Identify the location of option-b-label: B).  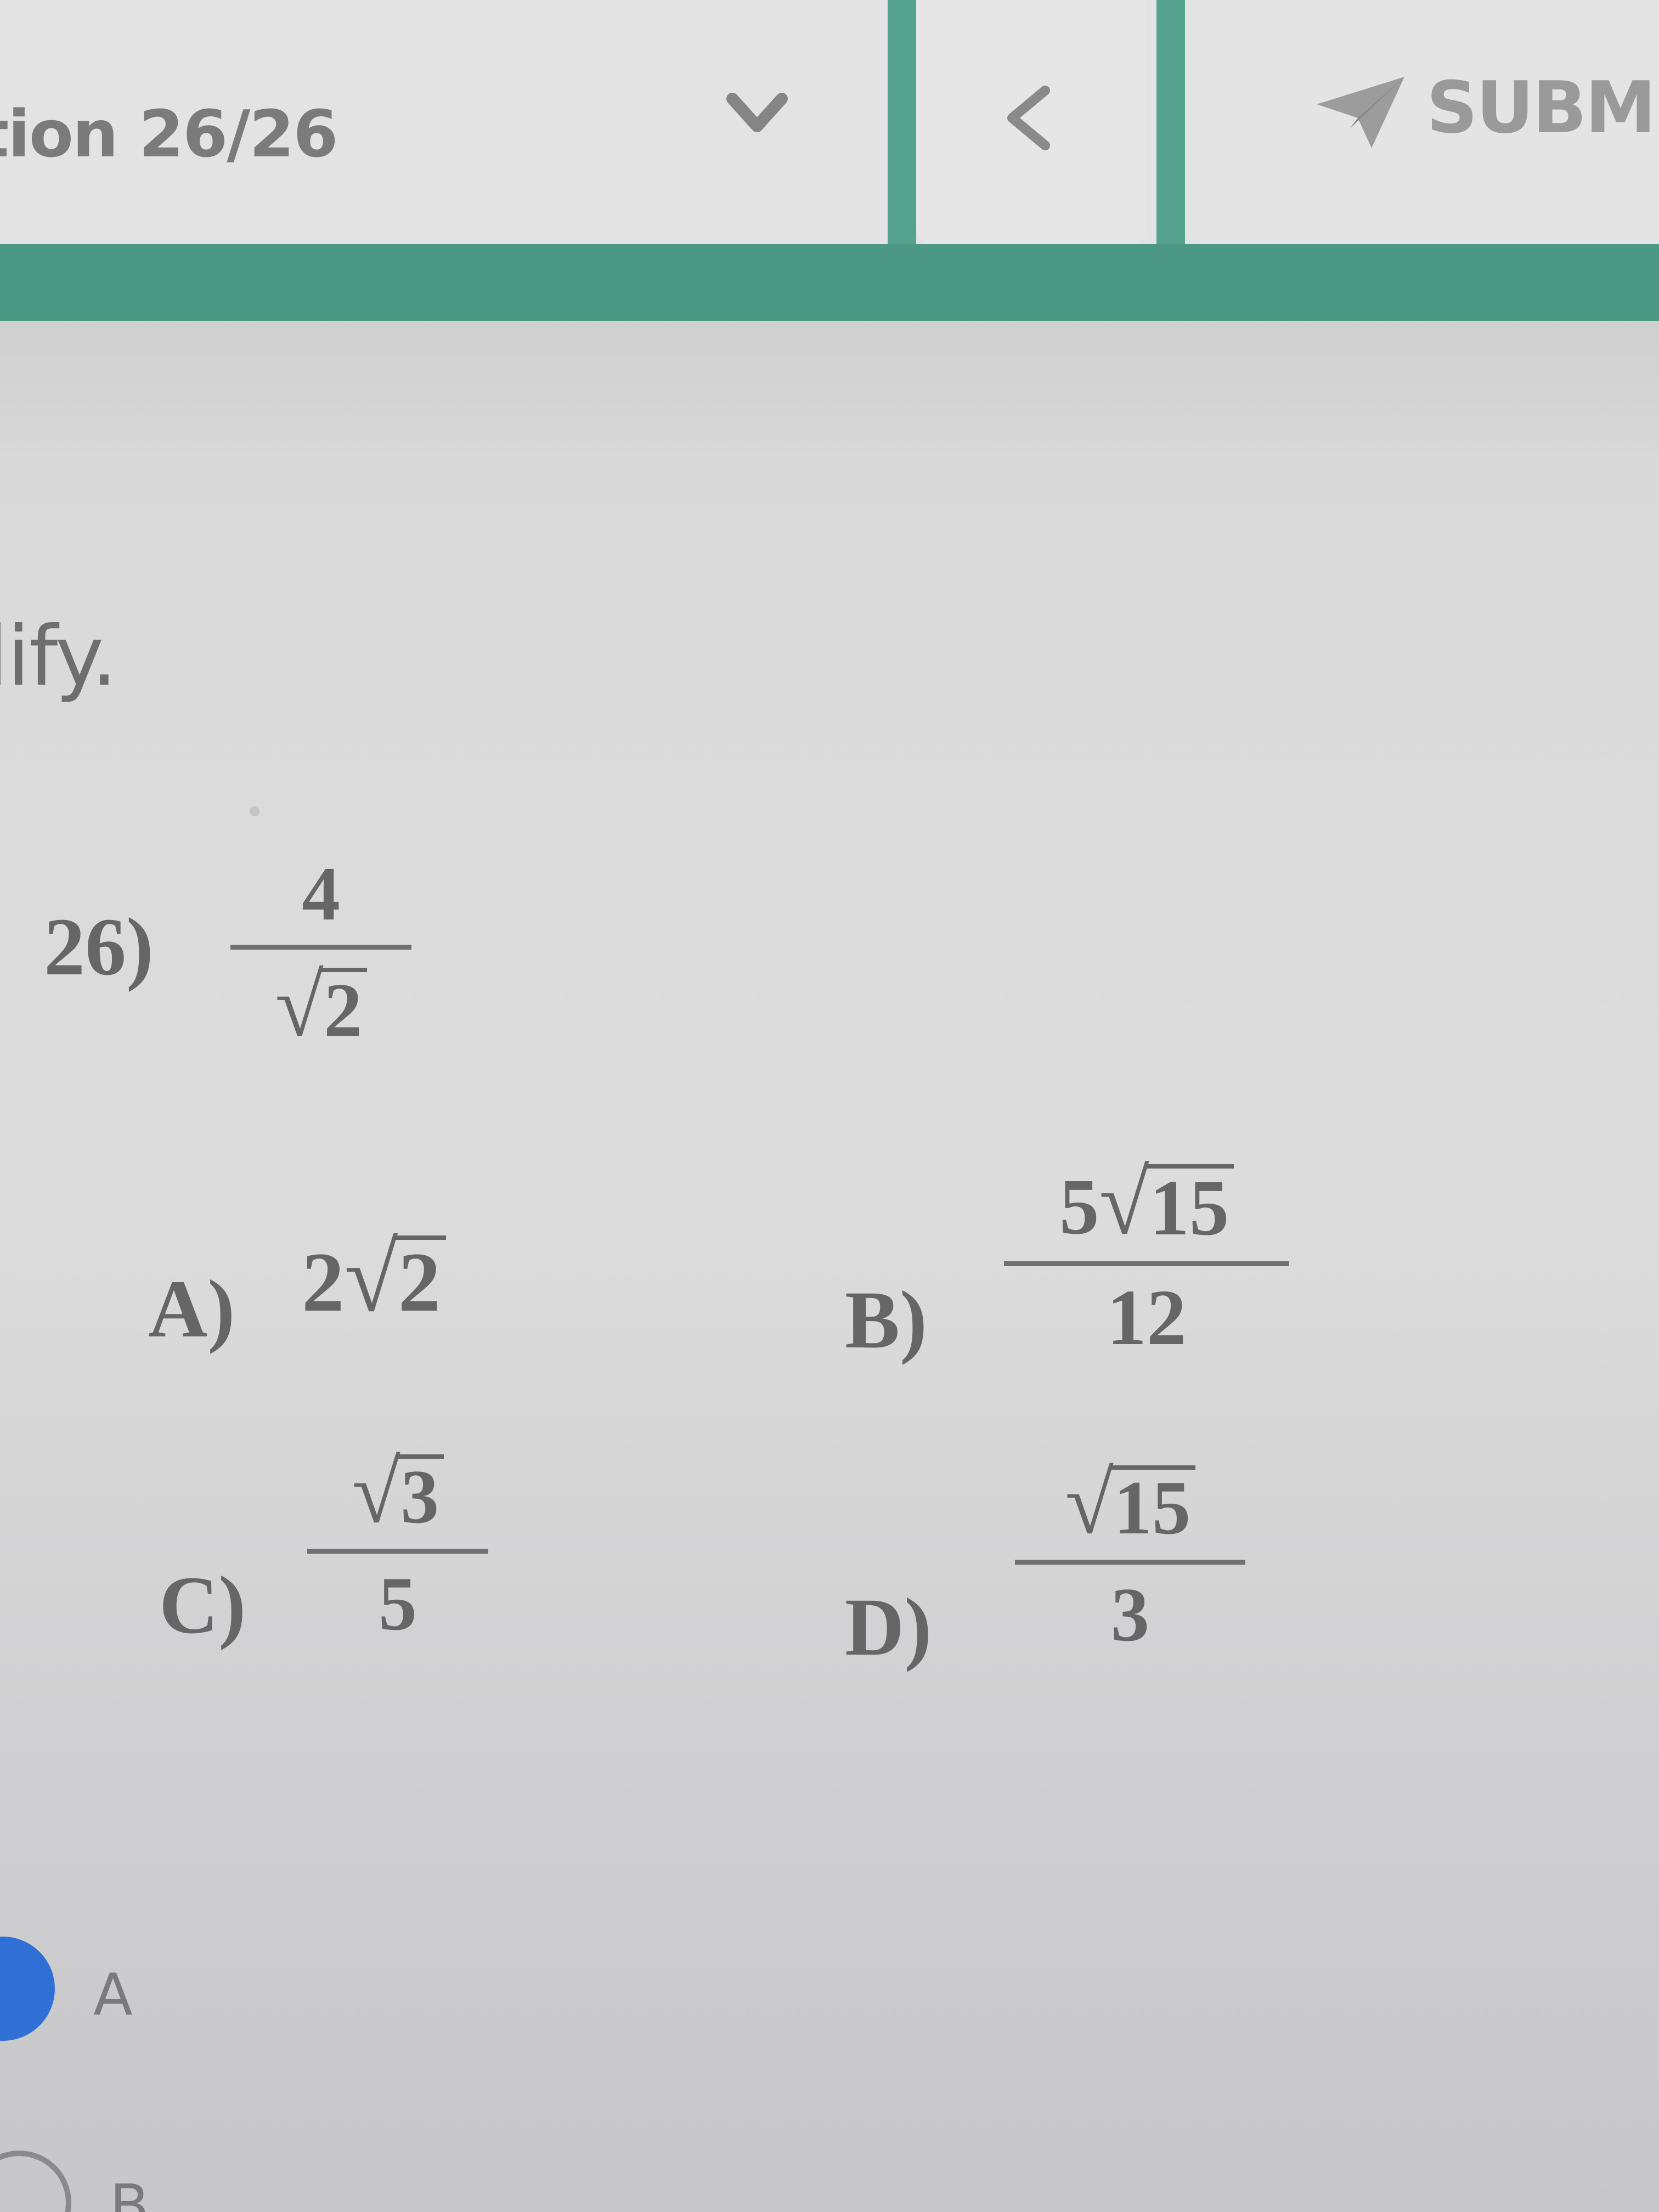
(886, 1319).